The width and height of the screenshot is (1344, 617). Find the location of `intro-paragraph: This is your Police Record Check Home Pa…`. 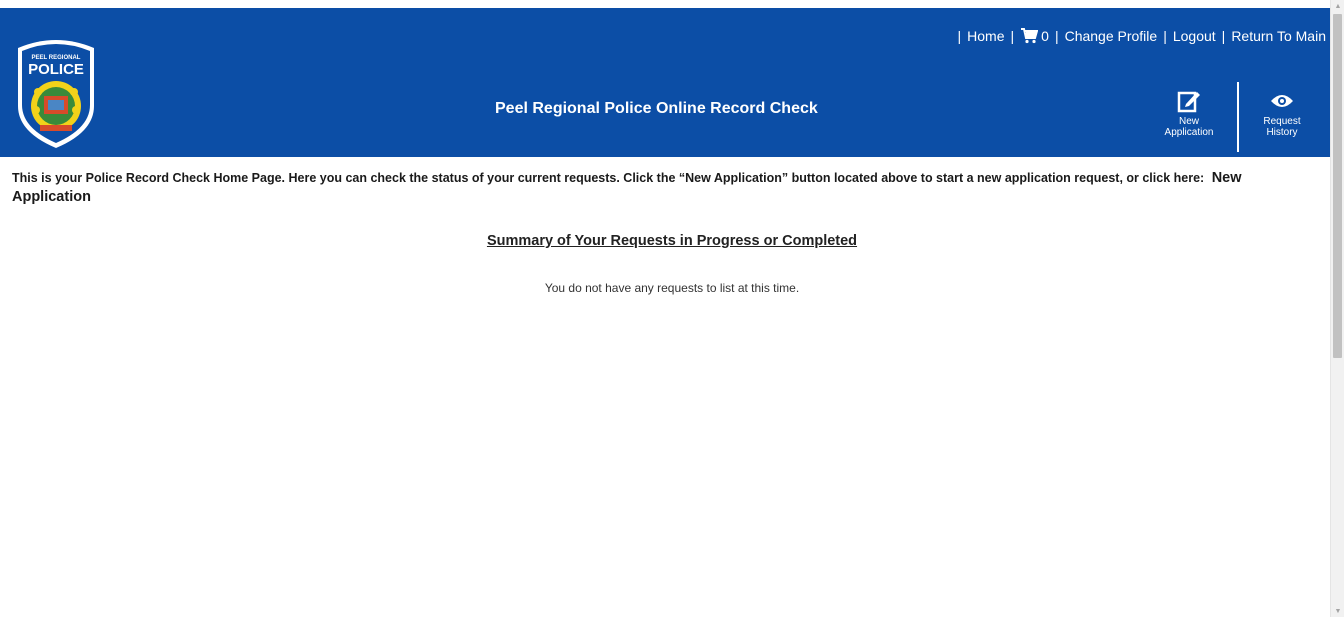

intro-paragraph: This is your Police Record Check Home Pa… is located at coordinates (667, 188).